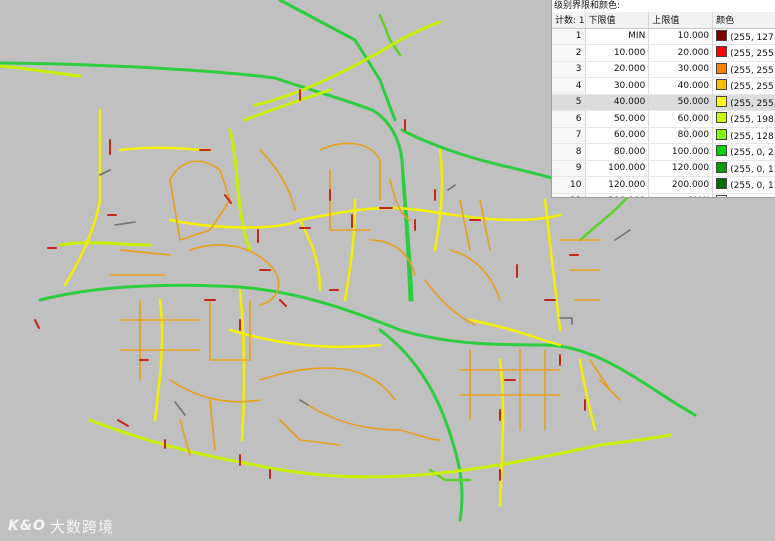  Describe the element at coordinates (569, 102) in the screenshot. I see `row-index: 5` at that location.